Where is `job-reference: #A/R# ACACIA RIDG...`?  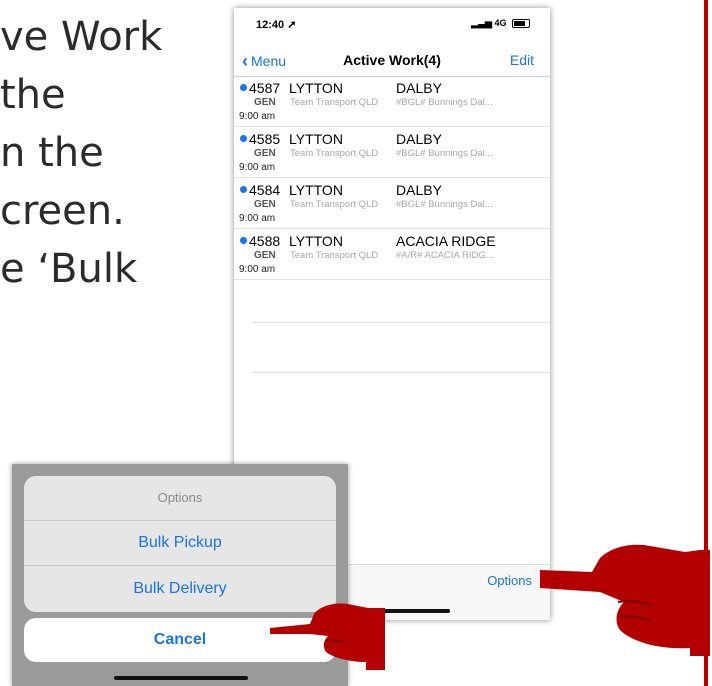
job-reference: #A/R# ACACIA RIDG... is located at coordinates (445, 255).